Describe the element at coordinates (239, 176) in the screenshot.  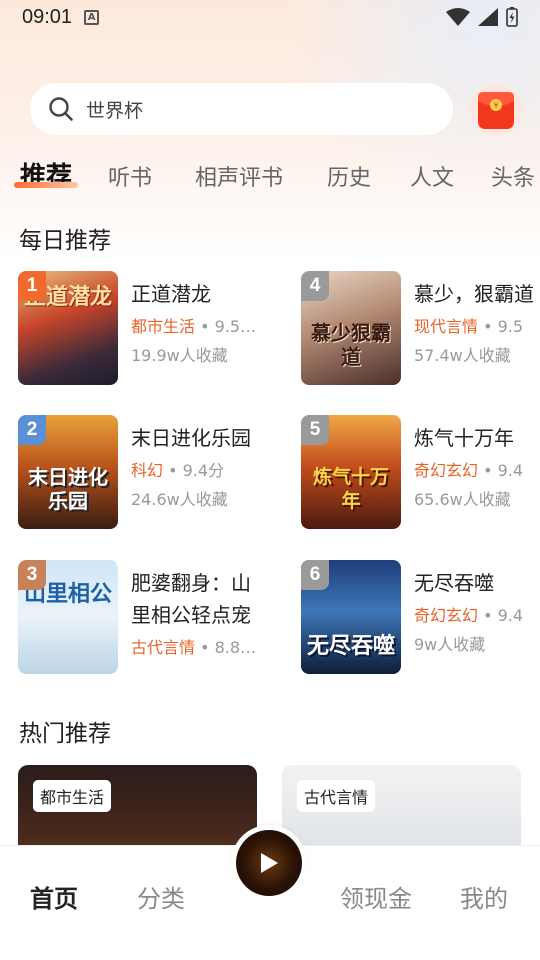
I see `tab-crosstalk: 相声评书` at that location.